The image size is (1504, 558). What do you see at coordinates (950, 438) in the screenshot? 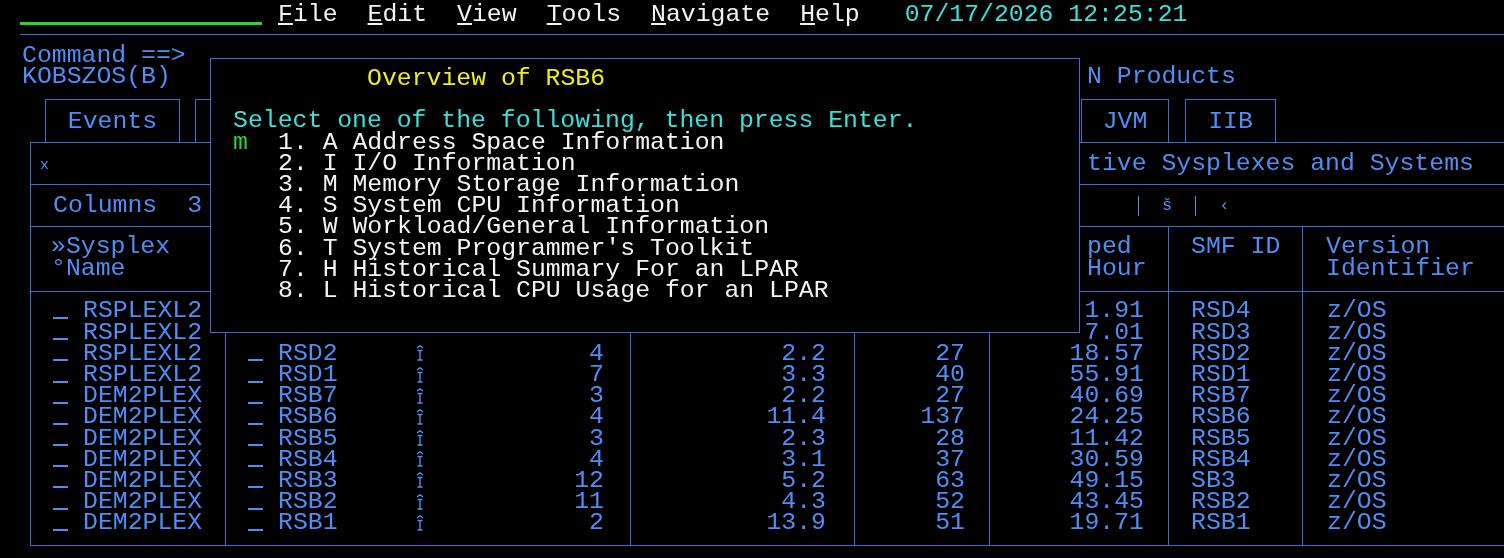
I see `table-cell: 28` at bounding box center [950, 438].